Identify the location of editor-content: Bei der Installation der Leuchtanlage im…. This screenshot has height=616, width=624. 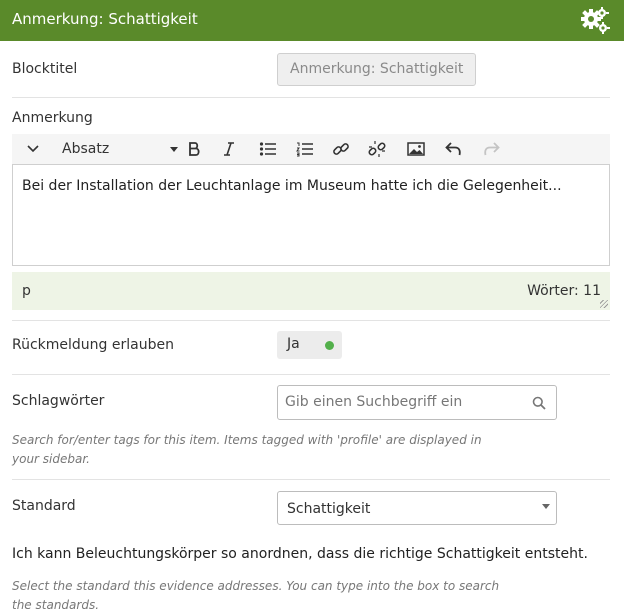
(292, 186).